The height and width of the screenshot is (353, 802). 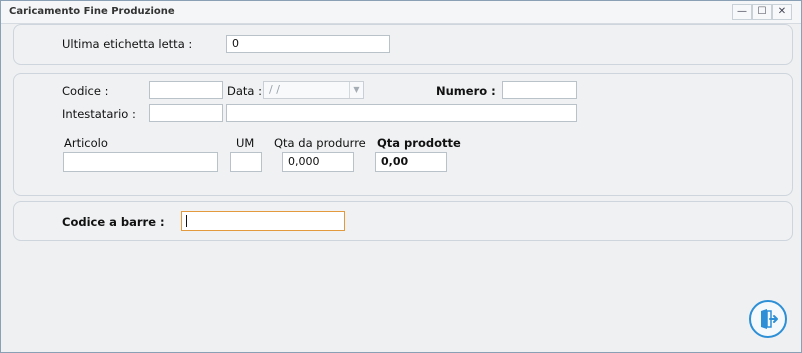 What do you see at coordinates (539, 90) in the screenshot?
I see `numero-field` at bounding box center [539, 90].